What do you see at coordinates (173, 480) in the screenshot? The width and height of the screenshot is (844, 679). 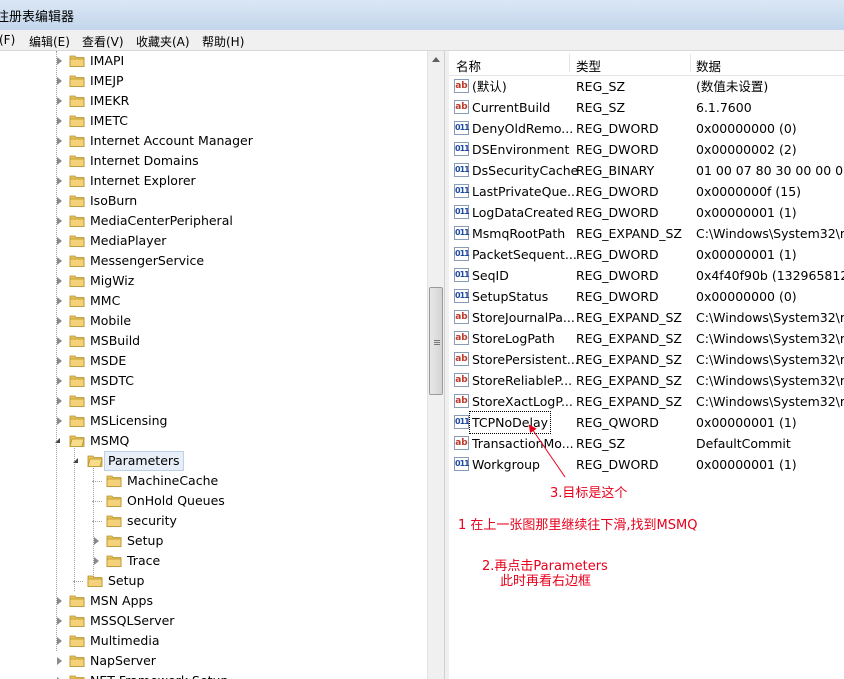 I see `tree-item-label: MachineCache` at bounding box center [173, 480].